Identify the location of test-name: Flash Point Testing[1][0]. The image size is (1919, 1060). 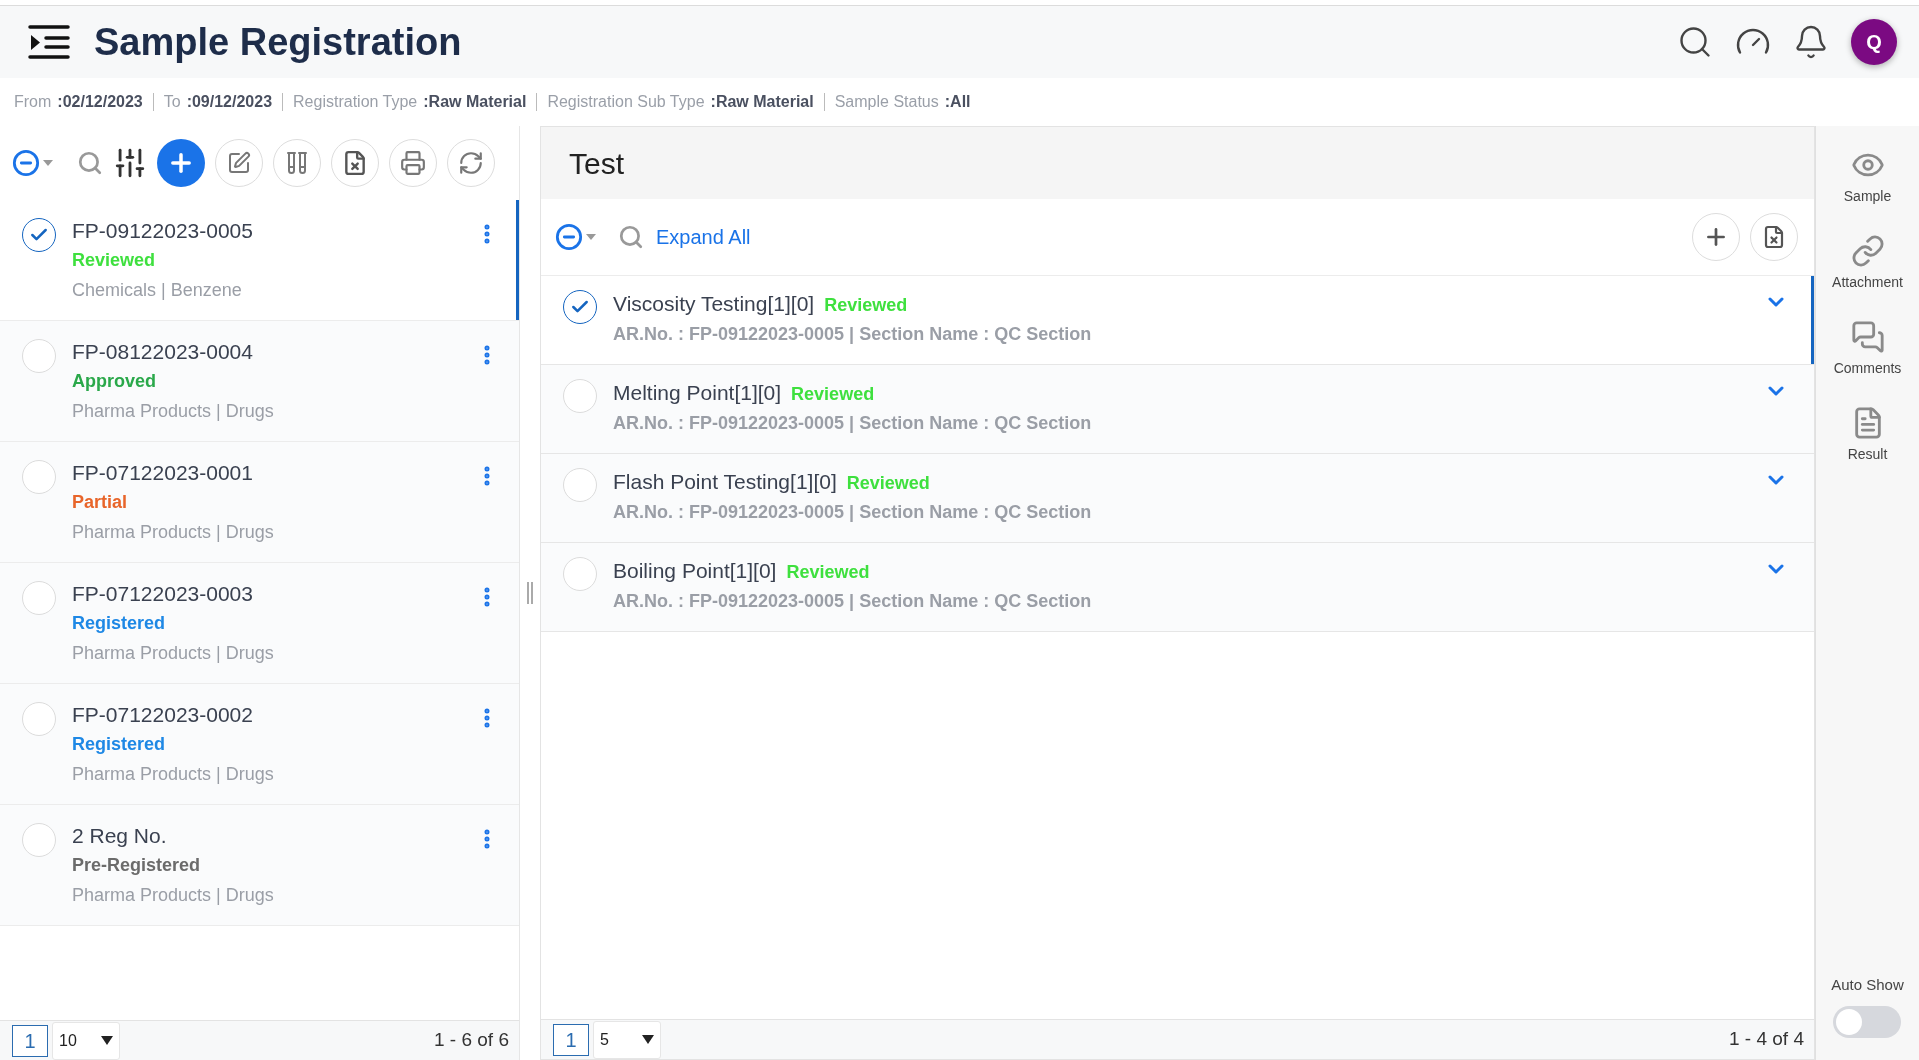
(725, 482).